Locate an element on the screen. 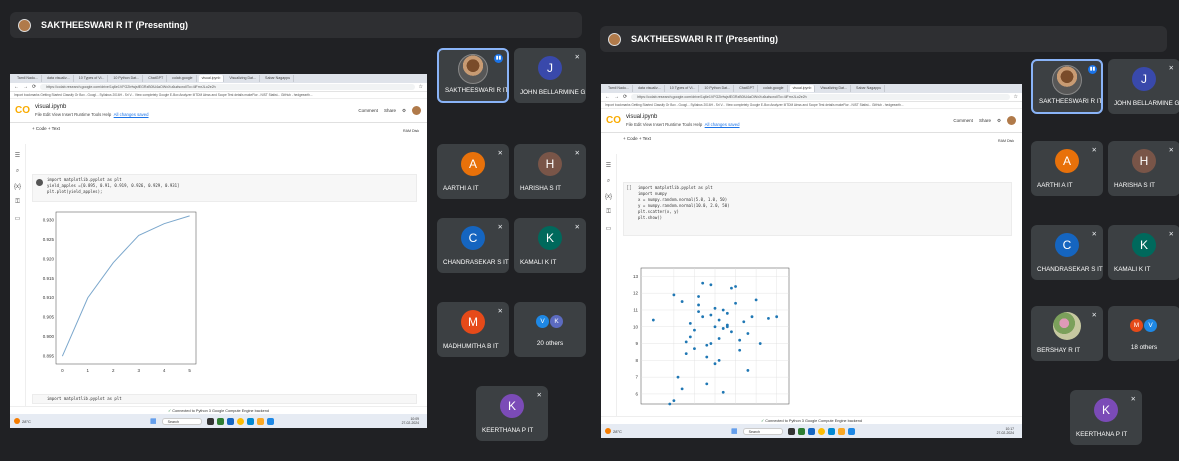 The image size is (1179, 461). folder-icon is located at coordinates (841, 431).